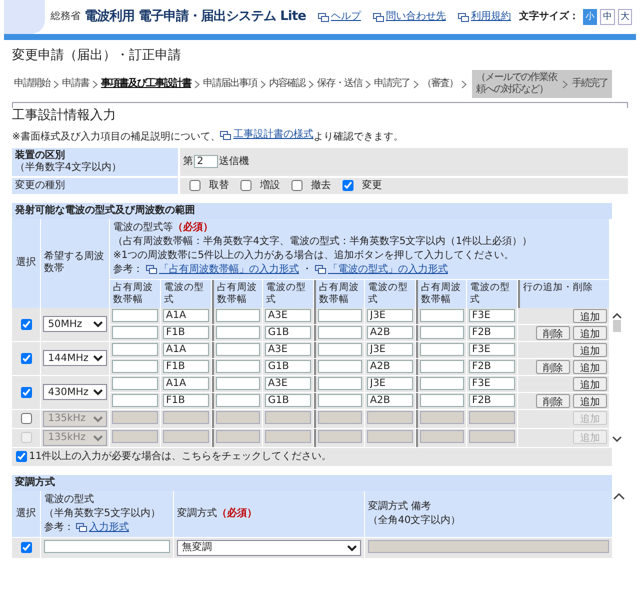  What do you see at coordinates (607, 17) in the screenshot?
I see `font-size-button: 中` at bounding box center [607, 17].